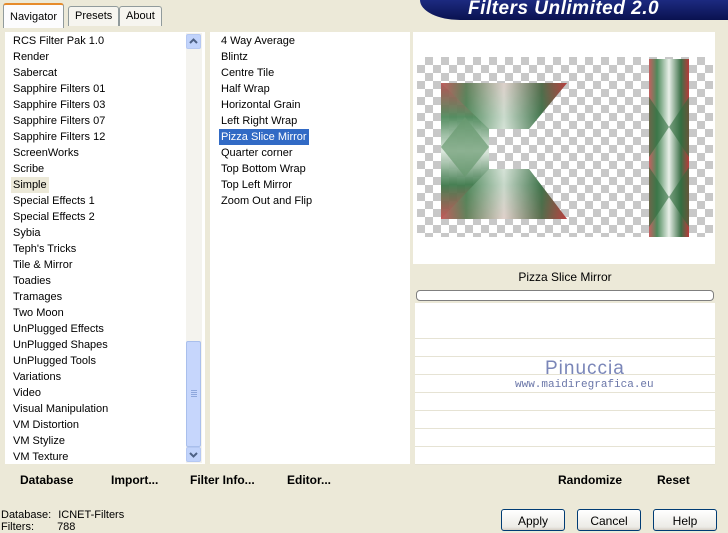 The image size is (728, 533). I want to click on title-banner: Filters Unlimited 2.0, so click(574, 10).